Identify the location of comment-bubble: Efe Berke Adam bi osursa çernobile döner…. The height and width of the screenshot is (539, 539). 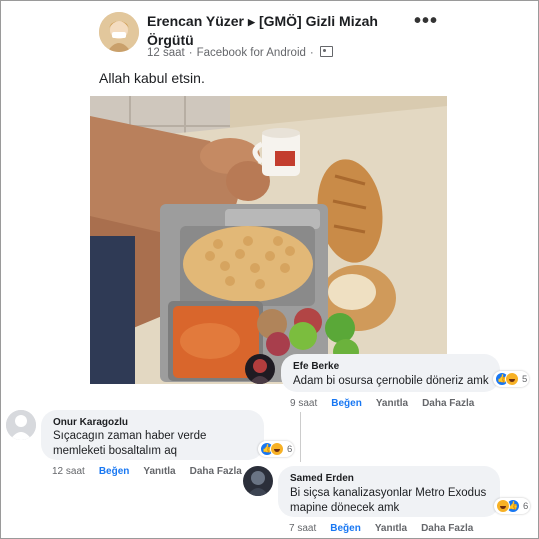
(390, 373).